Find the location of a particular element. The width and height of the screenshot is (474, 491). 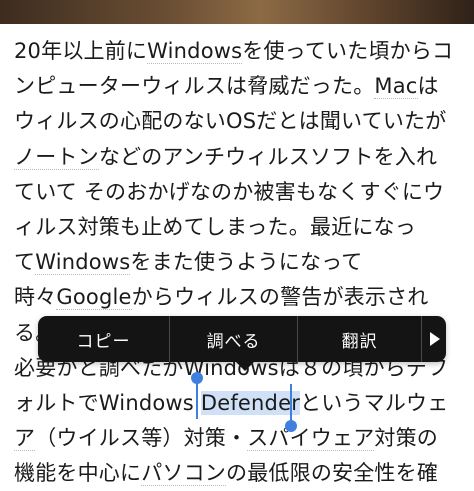

article-line: ォルトでWindows Defenderというマルウェ is located at coordinates (239, 403).